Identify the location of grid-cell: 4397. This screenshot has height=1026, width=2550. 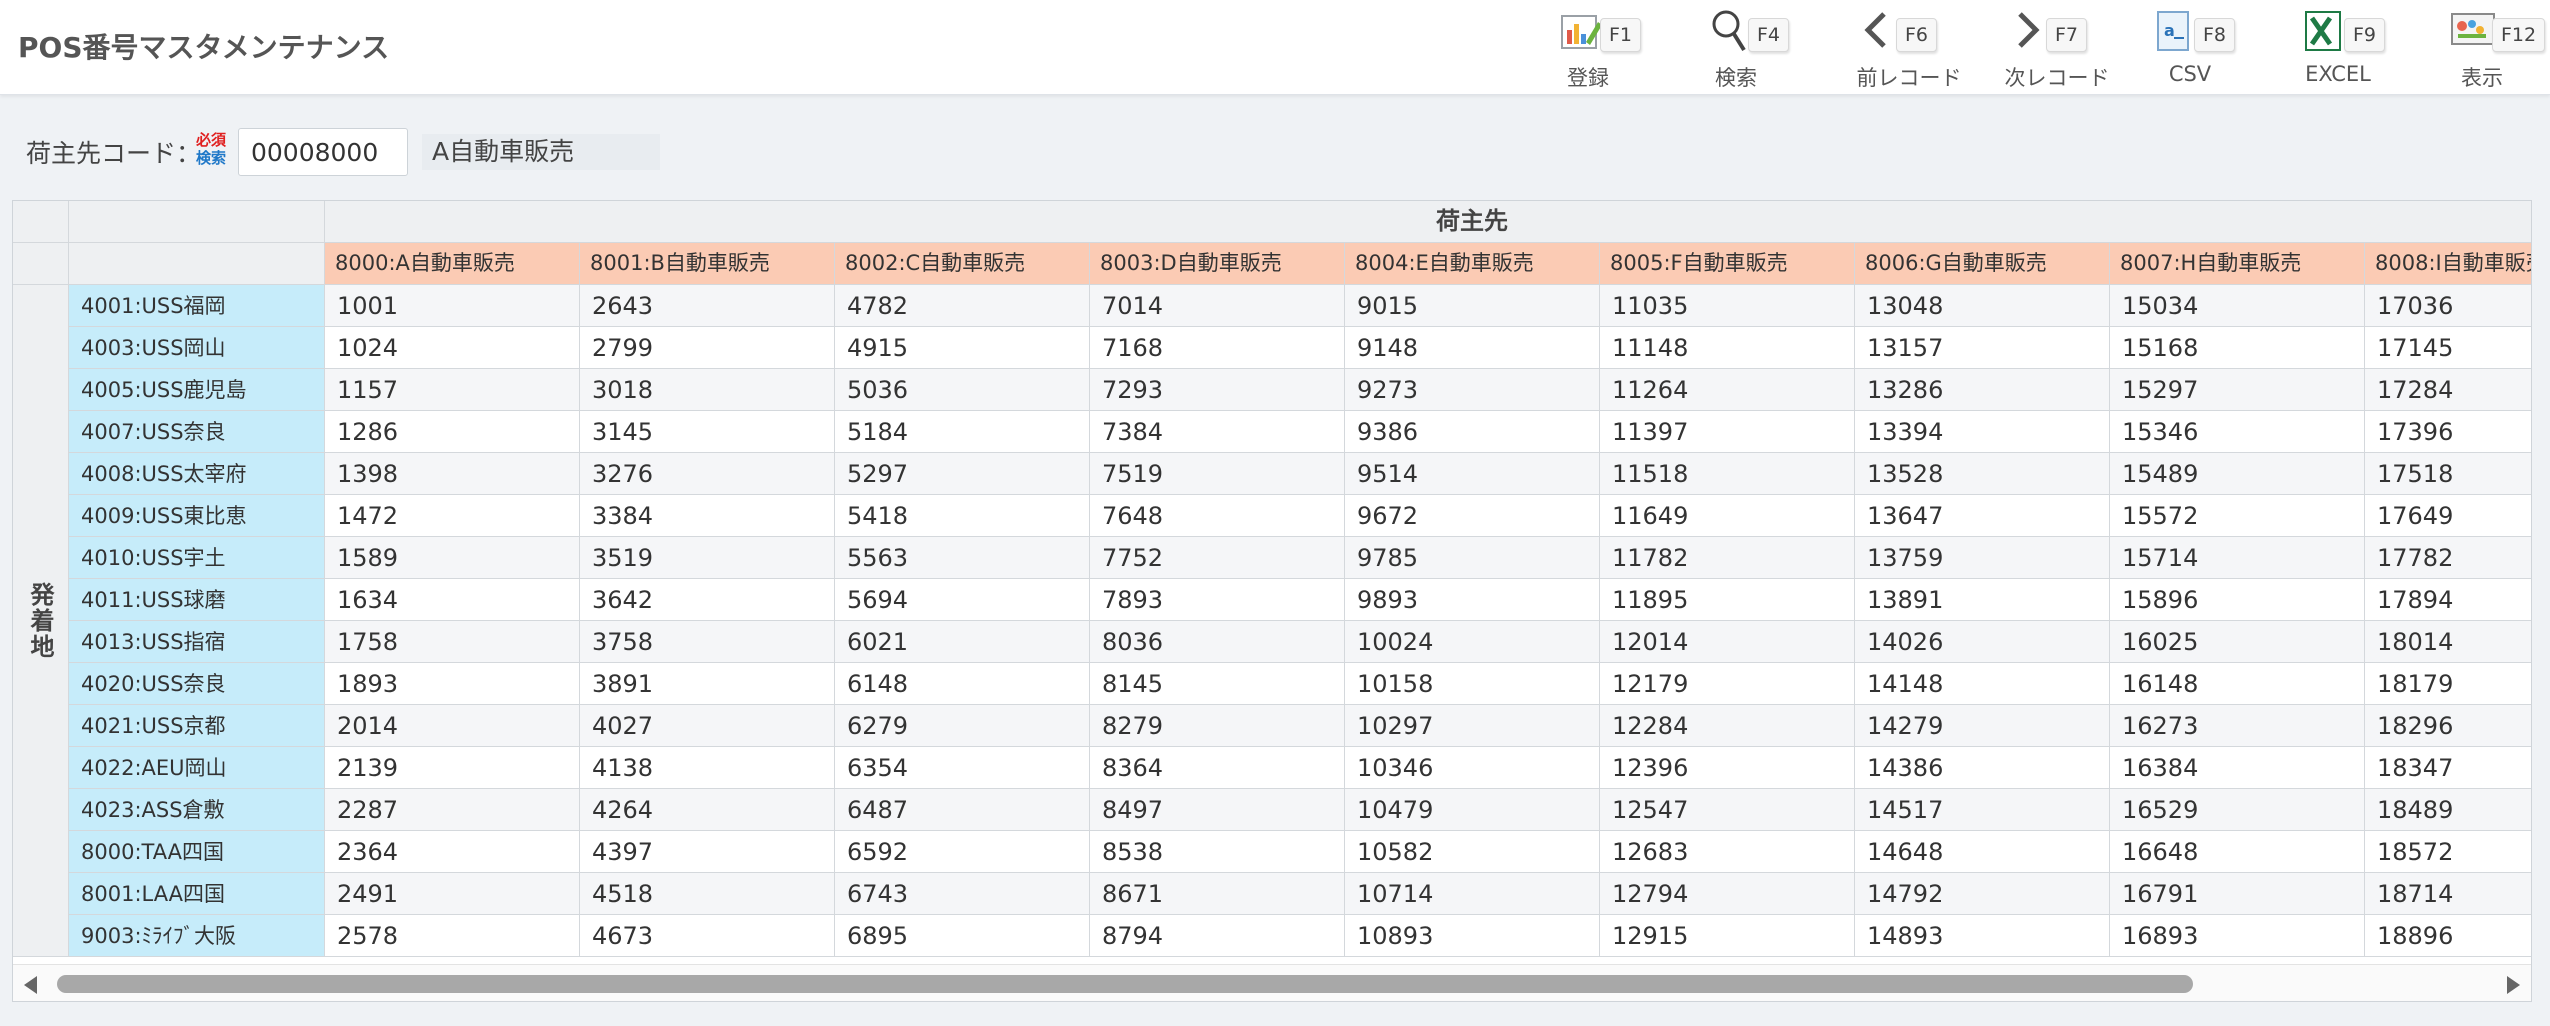
(707, 852).